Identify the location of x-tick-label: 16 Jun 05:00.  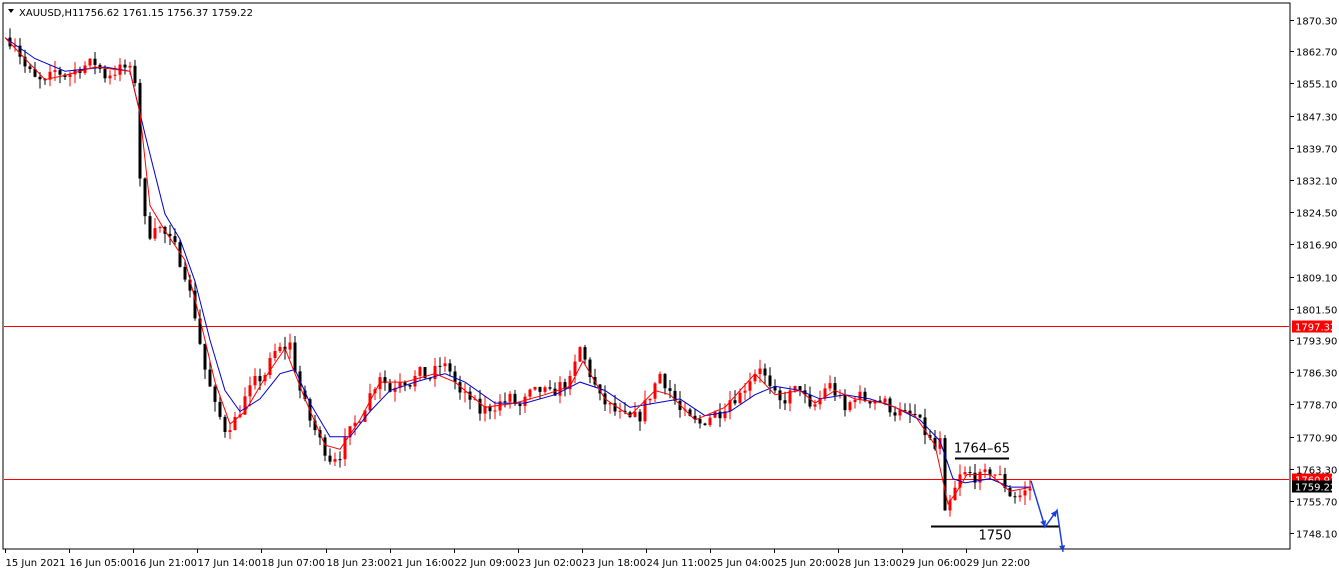
(102, 563).